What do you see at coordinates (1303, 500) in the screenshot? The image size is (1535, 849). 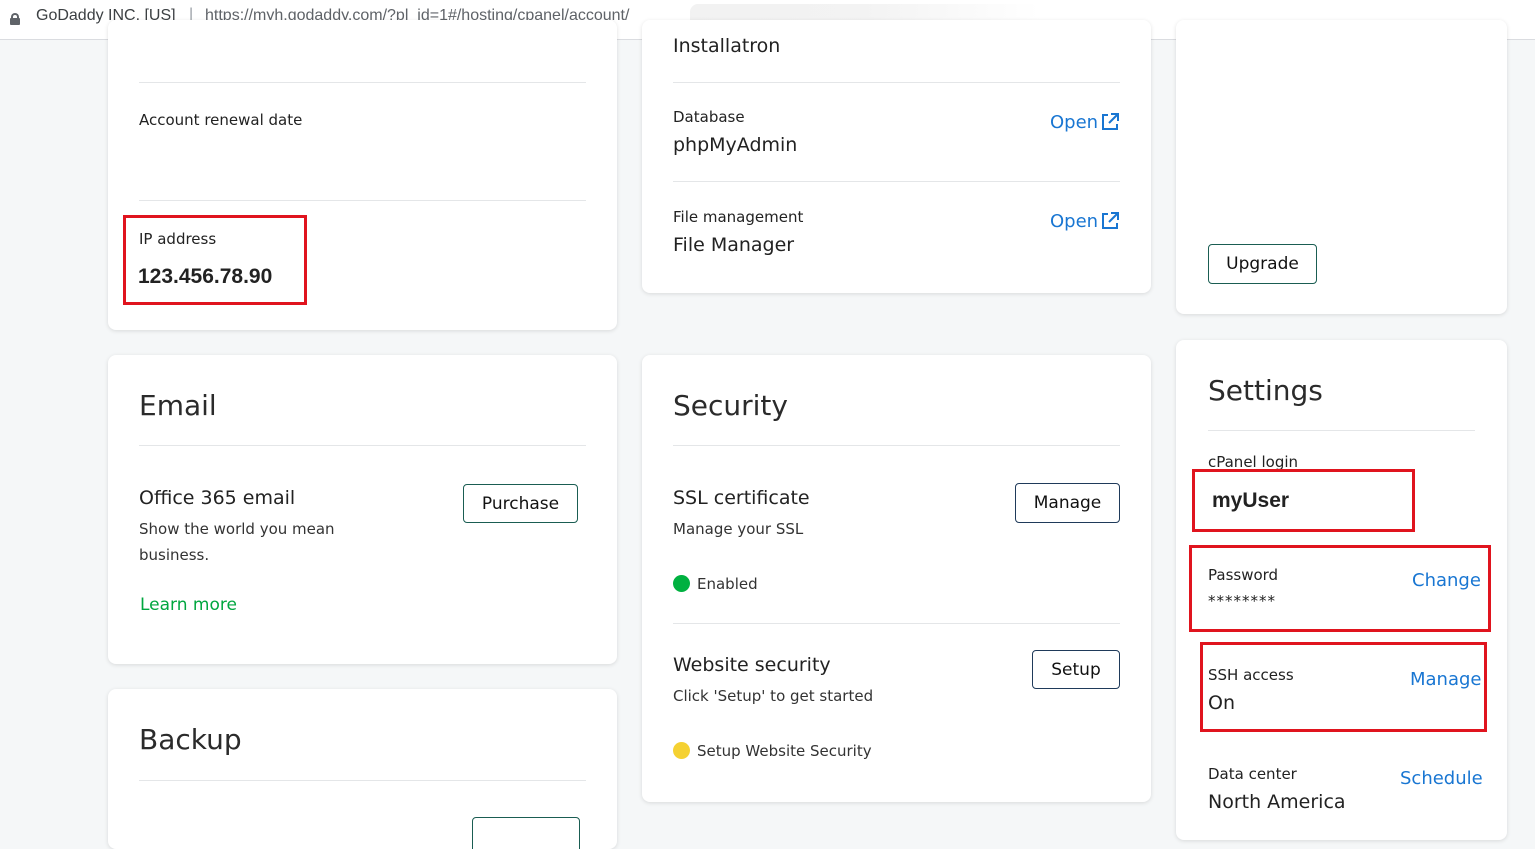 I see `cpanel-login-highlight` at bounding box center [1303, 500].